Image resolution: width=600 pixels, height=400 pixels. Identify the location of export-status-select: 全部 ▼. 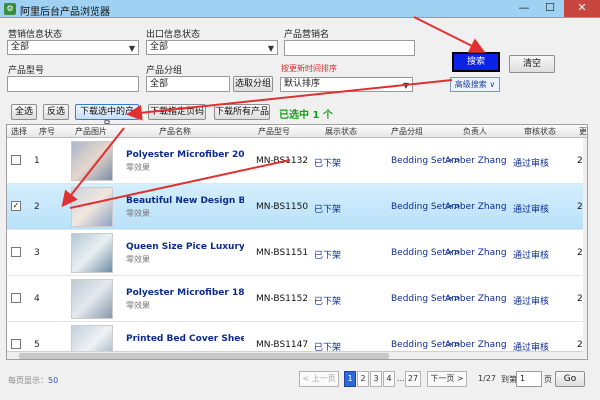
(212, 47).